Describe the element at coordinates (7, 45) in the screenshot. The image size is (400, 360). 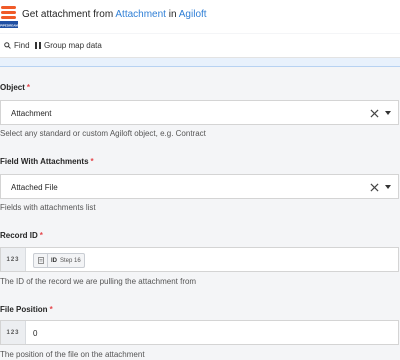
I see `search-icon` at that location.